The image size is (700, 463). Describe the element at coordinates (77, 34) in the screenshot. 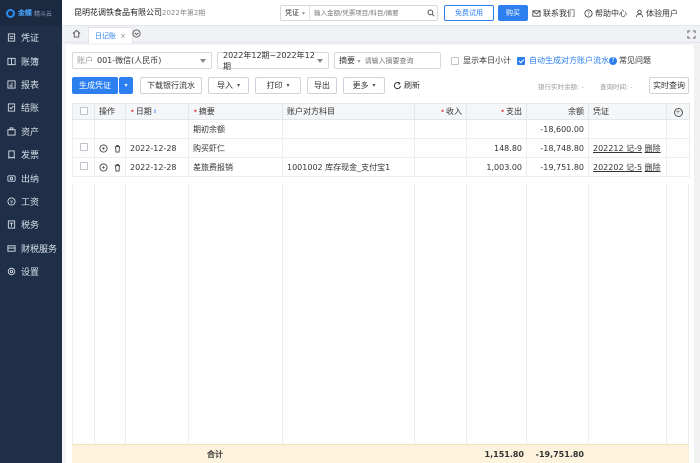

I see `home-icon` at that location.